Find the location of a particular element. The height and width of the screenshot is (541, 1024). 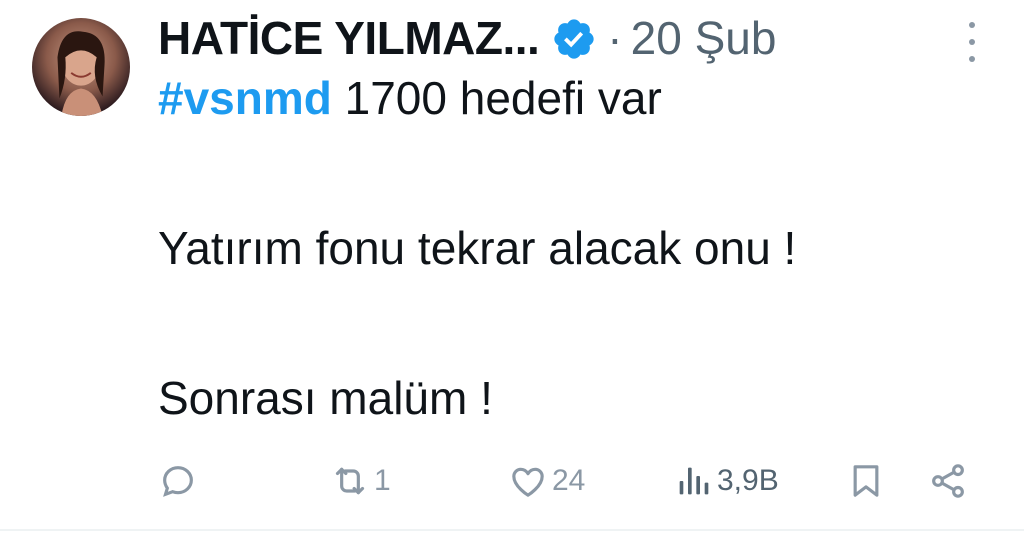

reply-button is located at coordinates (180, 481).